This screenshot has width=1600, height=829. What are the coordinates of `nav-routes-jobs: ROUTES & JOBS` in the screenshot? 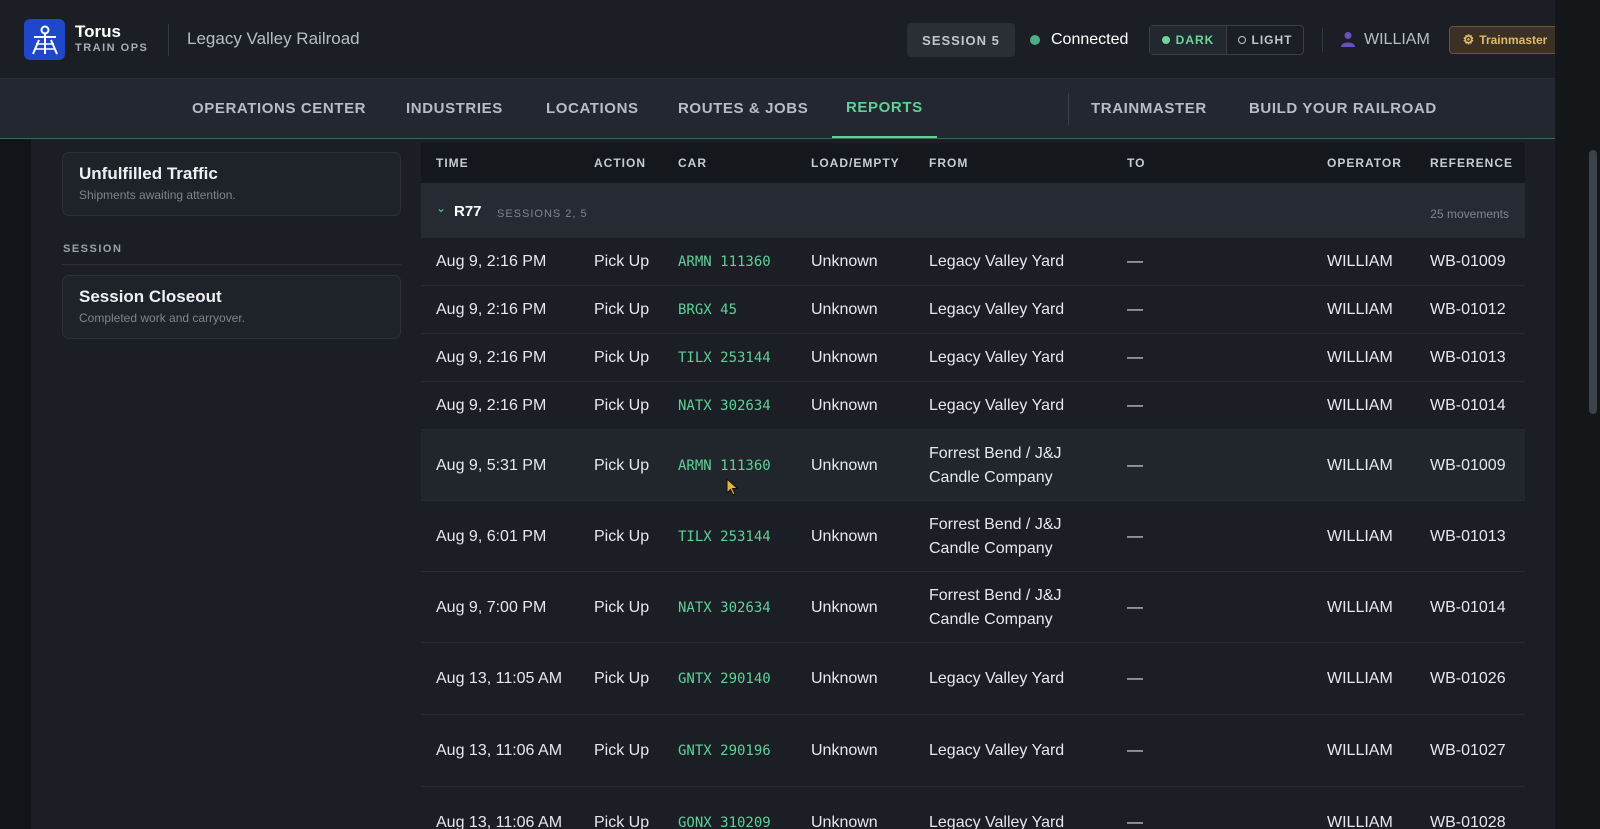 It's located at (743, 108).